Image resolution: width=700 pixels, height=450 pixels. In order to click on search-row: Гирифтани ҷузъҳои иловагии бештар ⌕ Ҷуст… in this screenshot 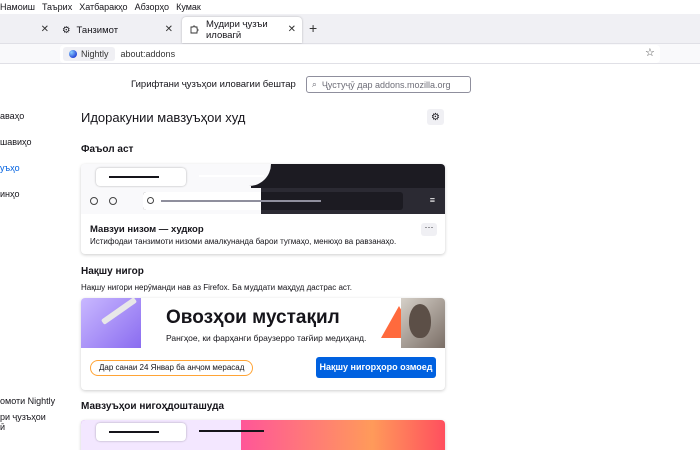, I will do `click(301, 84)`.